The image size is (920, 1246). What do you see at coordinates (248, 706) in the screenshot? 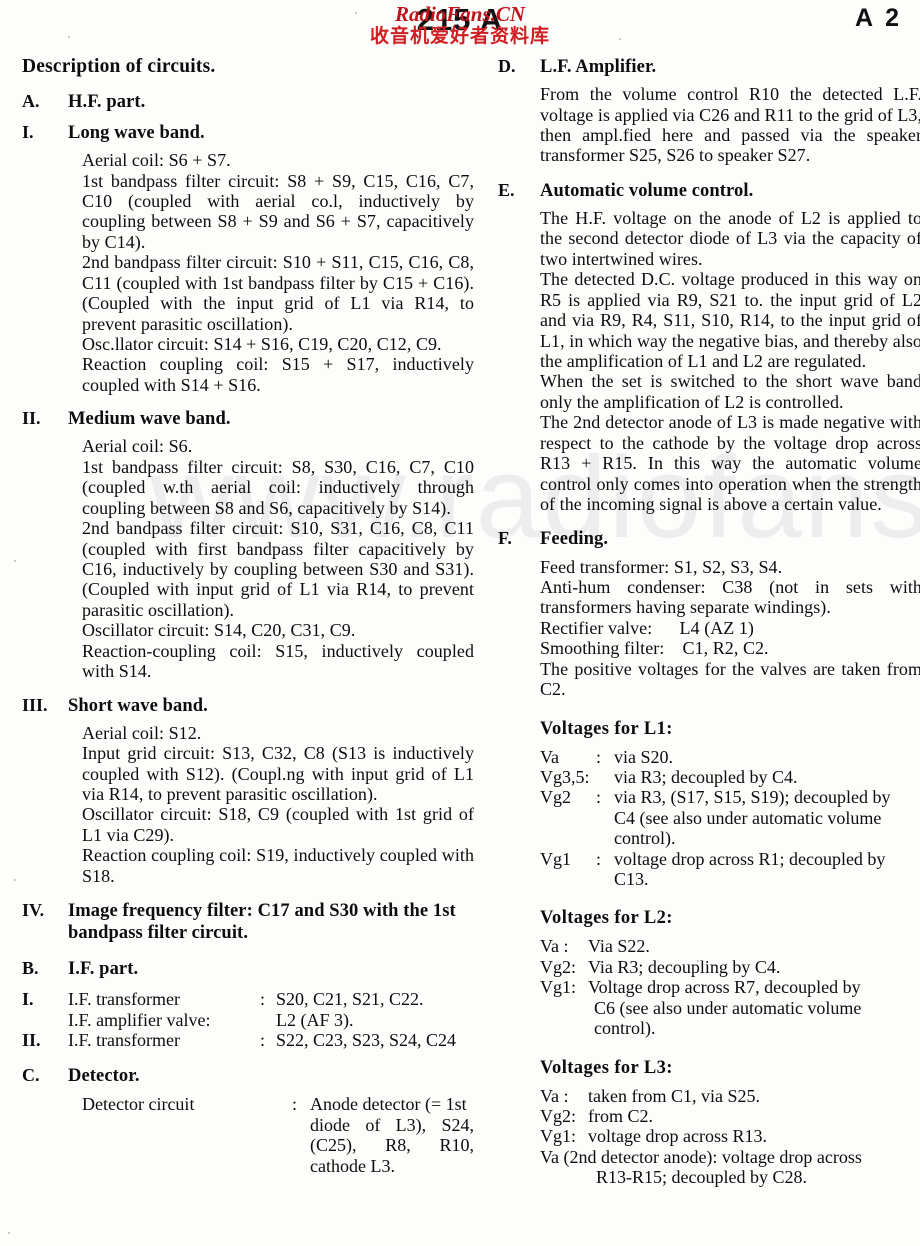
I see `subsection-iii-heading-row: III. Short wave band.` at bounding box center [248, 706].